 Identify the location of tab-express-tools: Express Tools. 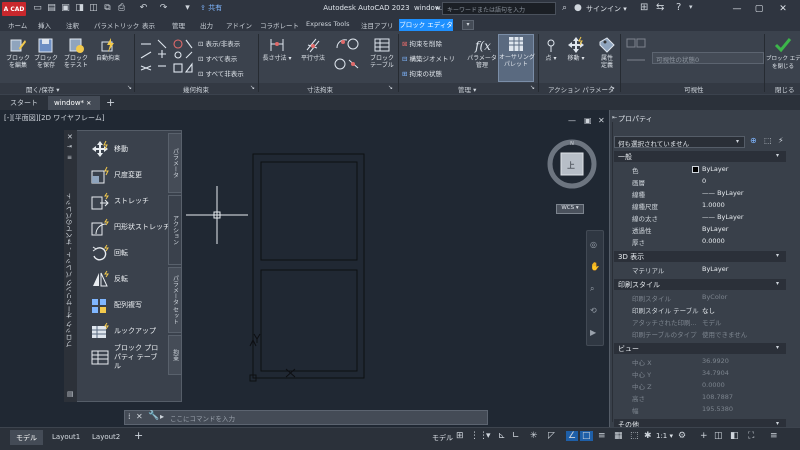
(327, 25).